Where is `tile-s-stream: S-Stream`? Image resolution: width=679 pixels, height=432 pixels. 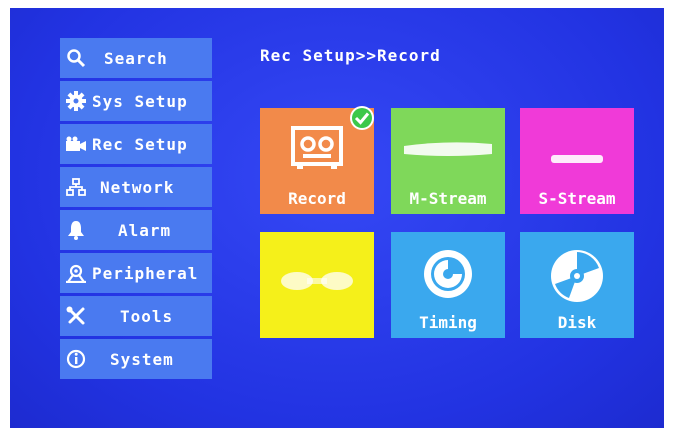
tile-s-stream: S-Stream is located at coordinates (577, 161).